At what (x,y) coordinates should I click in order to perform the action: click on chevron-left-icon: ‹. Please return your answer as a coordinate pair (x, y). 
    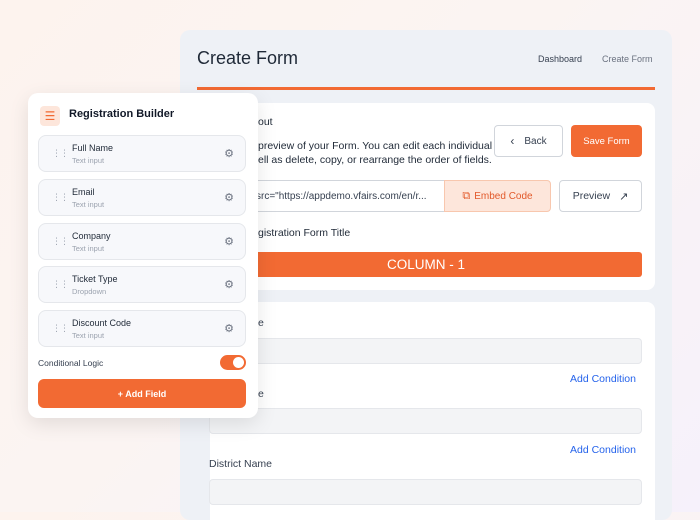
    Looking at the image, I should click on (512, 141).